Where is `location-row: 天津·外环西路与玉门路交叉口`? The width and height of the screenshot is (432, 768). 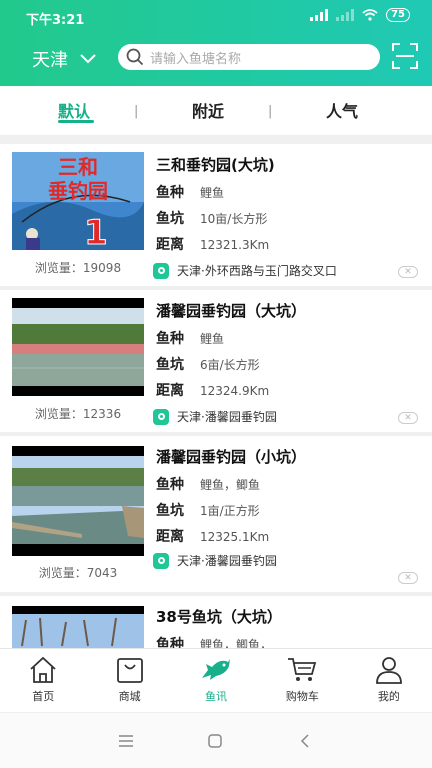
location-row: 天津·外环西路与玉门路交叉口 is located at coordinates (245, 270).